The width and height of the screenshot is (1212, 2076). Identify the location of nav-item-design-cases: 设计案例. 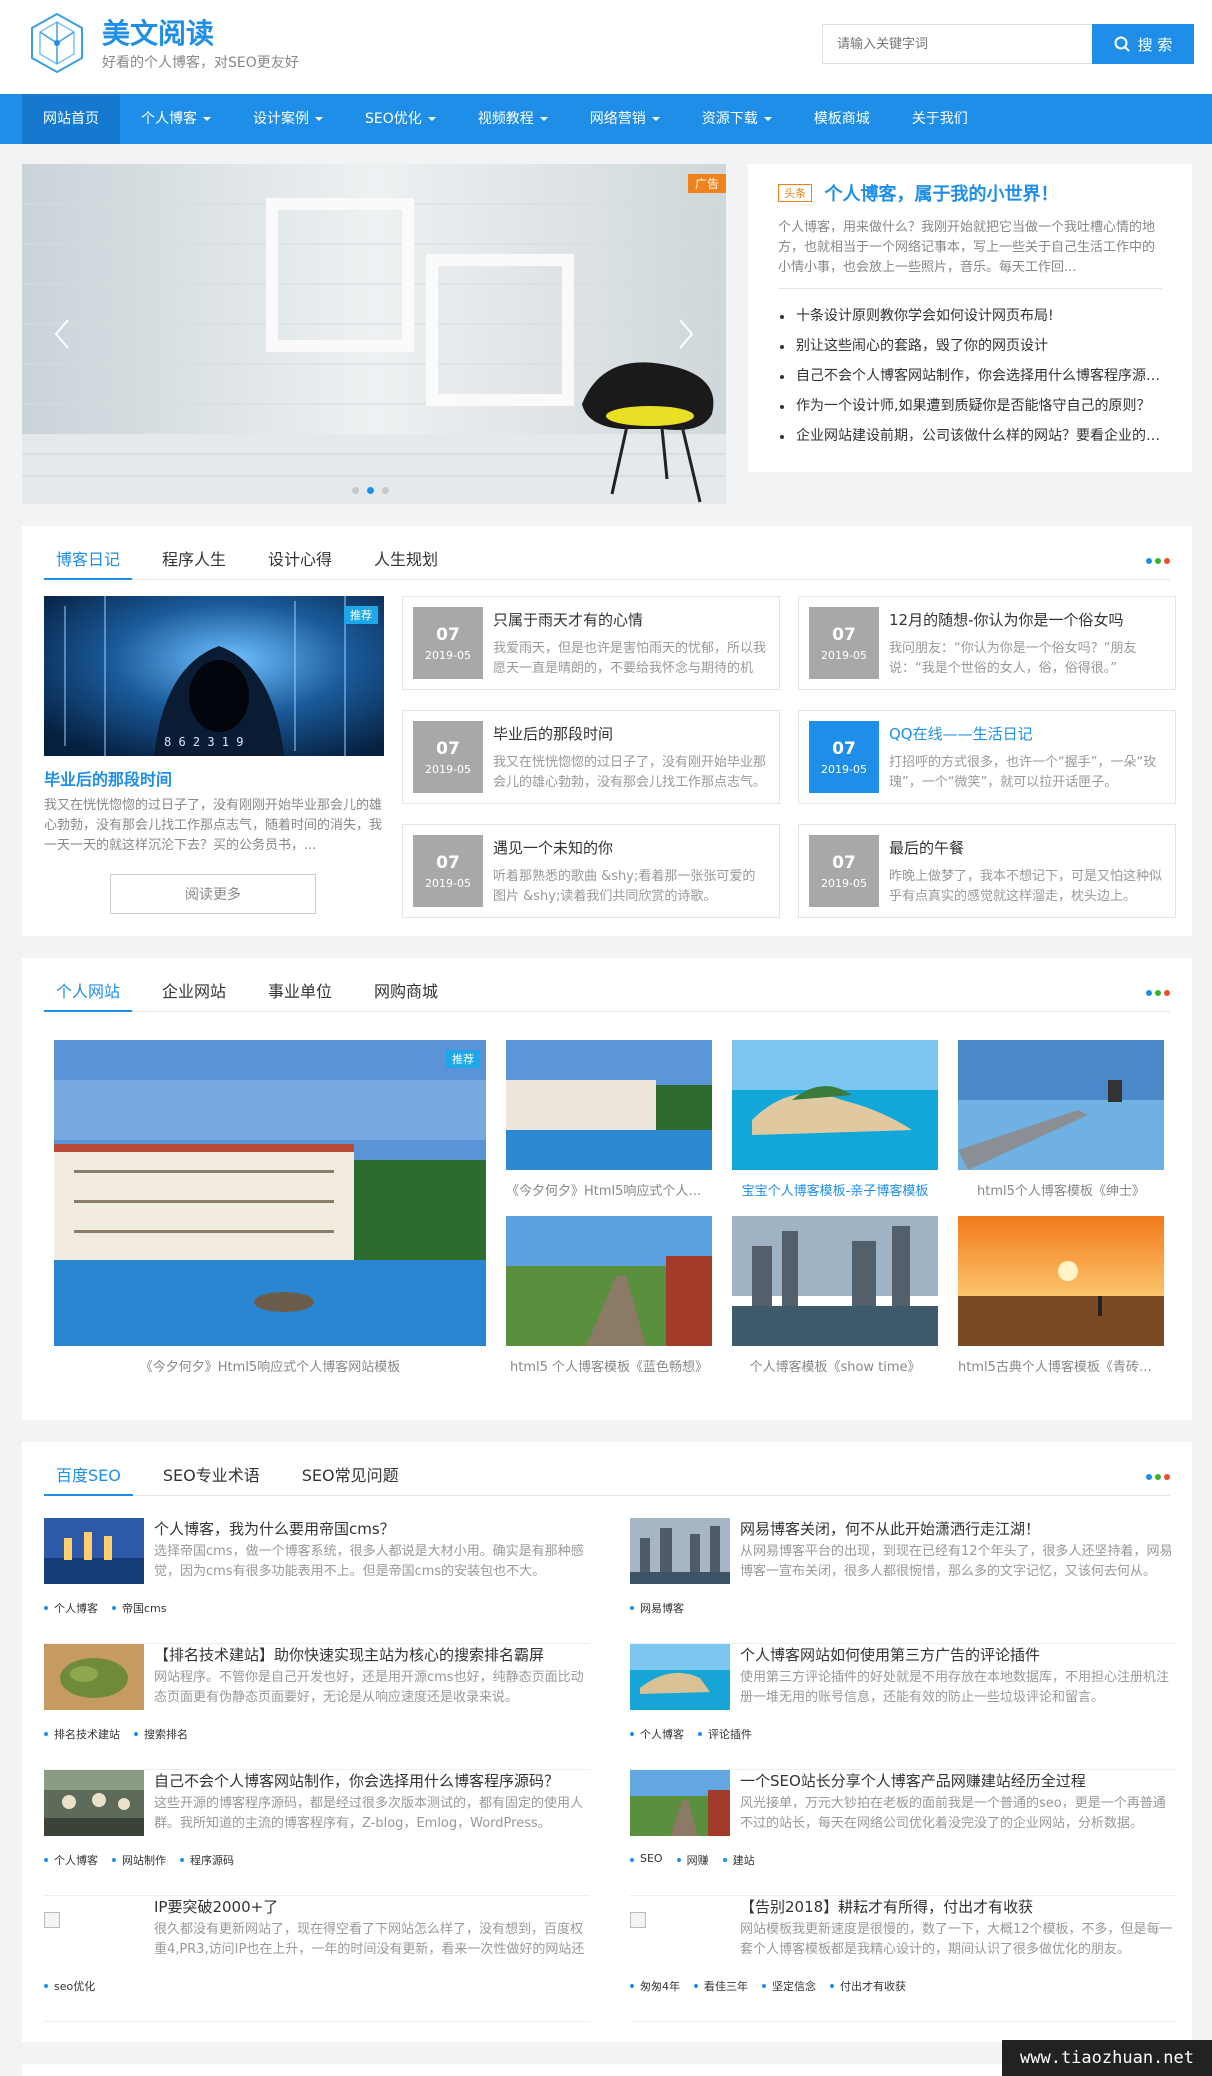
(288, 119).